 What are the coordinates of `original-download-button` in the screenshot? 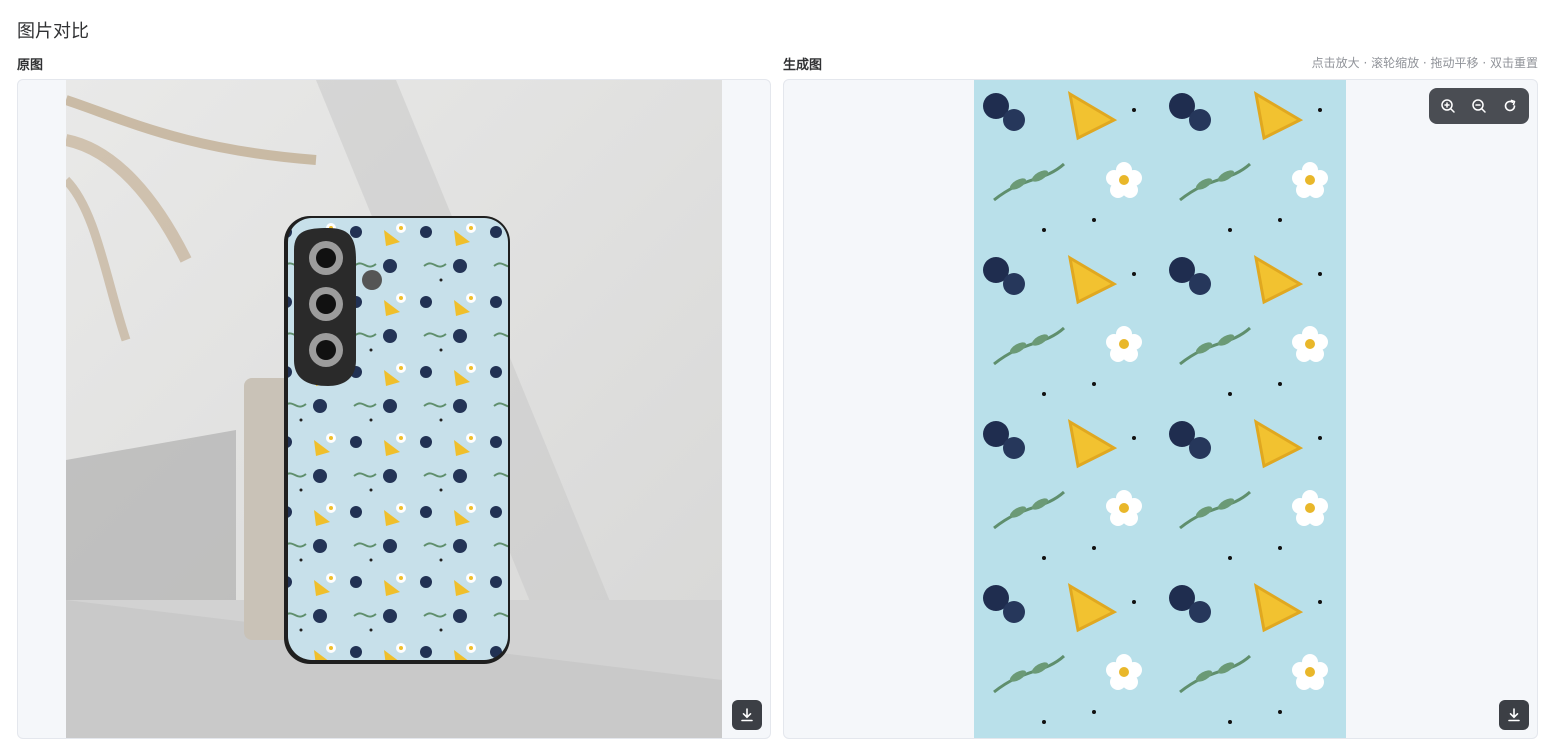 It's located at (747, 715).